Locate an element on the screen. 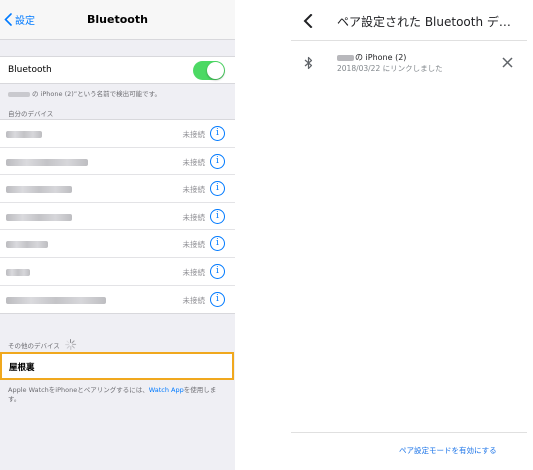 The image size is (533, 470). discoverable-note: の iPhone (2)”という名前で検出可能です。 is located at coordinates (84, 93).